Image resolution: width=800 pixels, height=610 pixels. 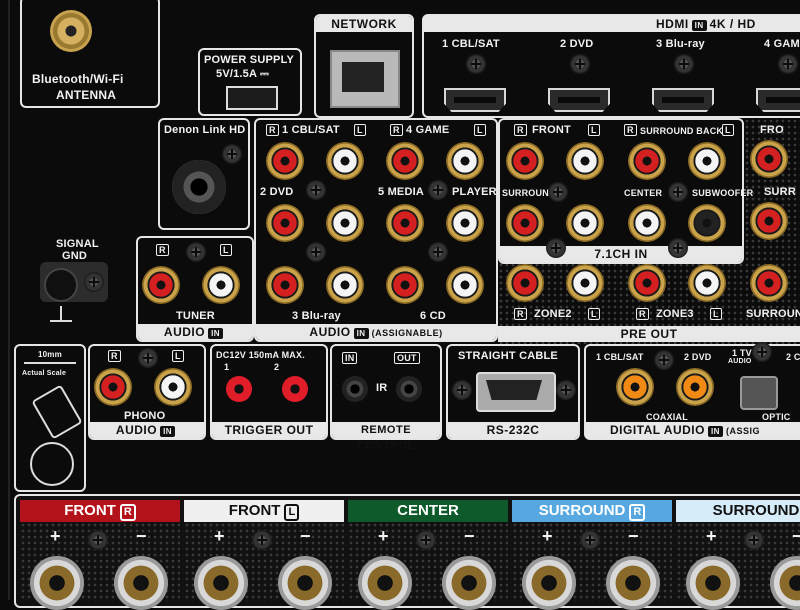 I want to click on trigger-out-2-jack, so click(x=295, y=389).